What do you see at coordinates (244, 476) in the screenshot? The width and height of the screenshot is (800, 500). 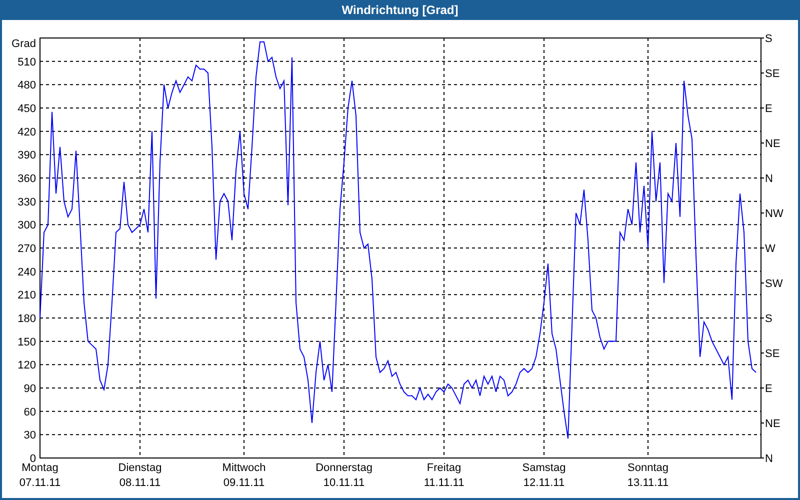 I see `axis-label: Mittwoch 09.11.11` at bounding box center [244, 476].